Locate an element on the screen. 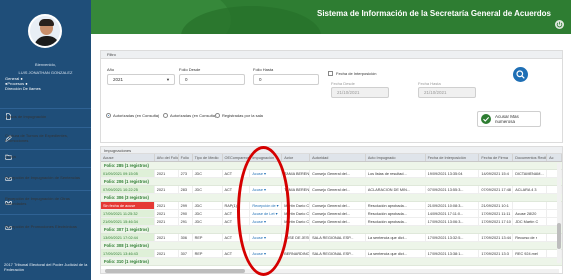 This screenshot has height=280, width=571. column-header: Tipo de Medio is located at coordinates (208, 157).